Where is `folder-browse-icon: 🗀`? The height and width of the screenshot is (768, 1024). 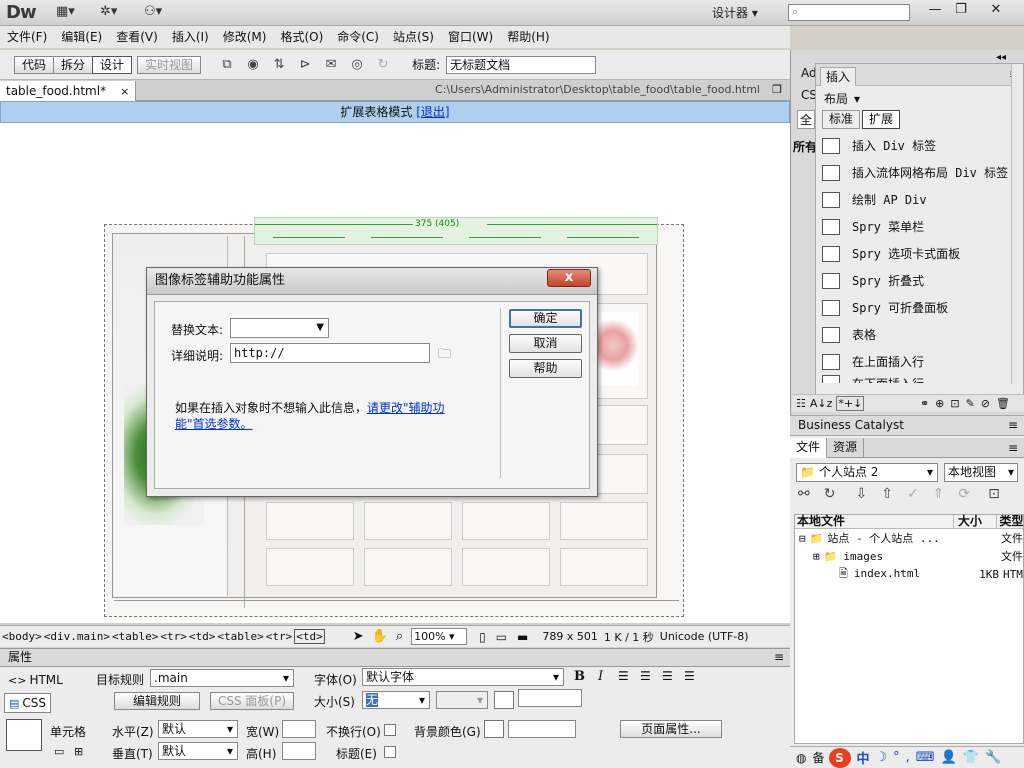 folder-browse-icon: 🗀 is located at coordinates (444, 356).